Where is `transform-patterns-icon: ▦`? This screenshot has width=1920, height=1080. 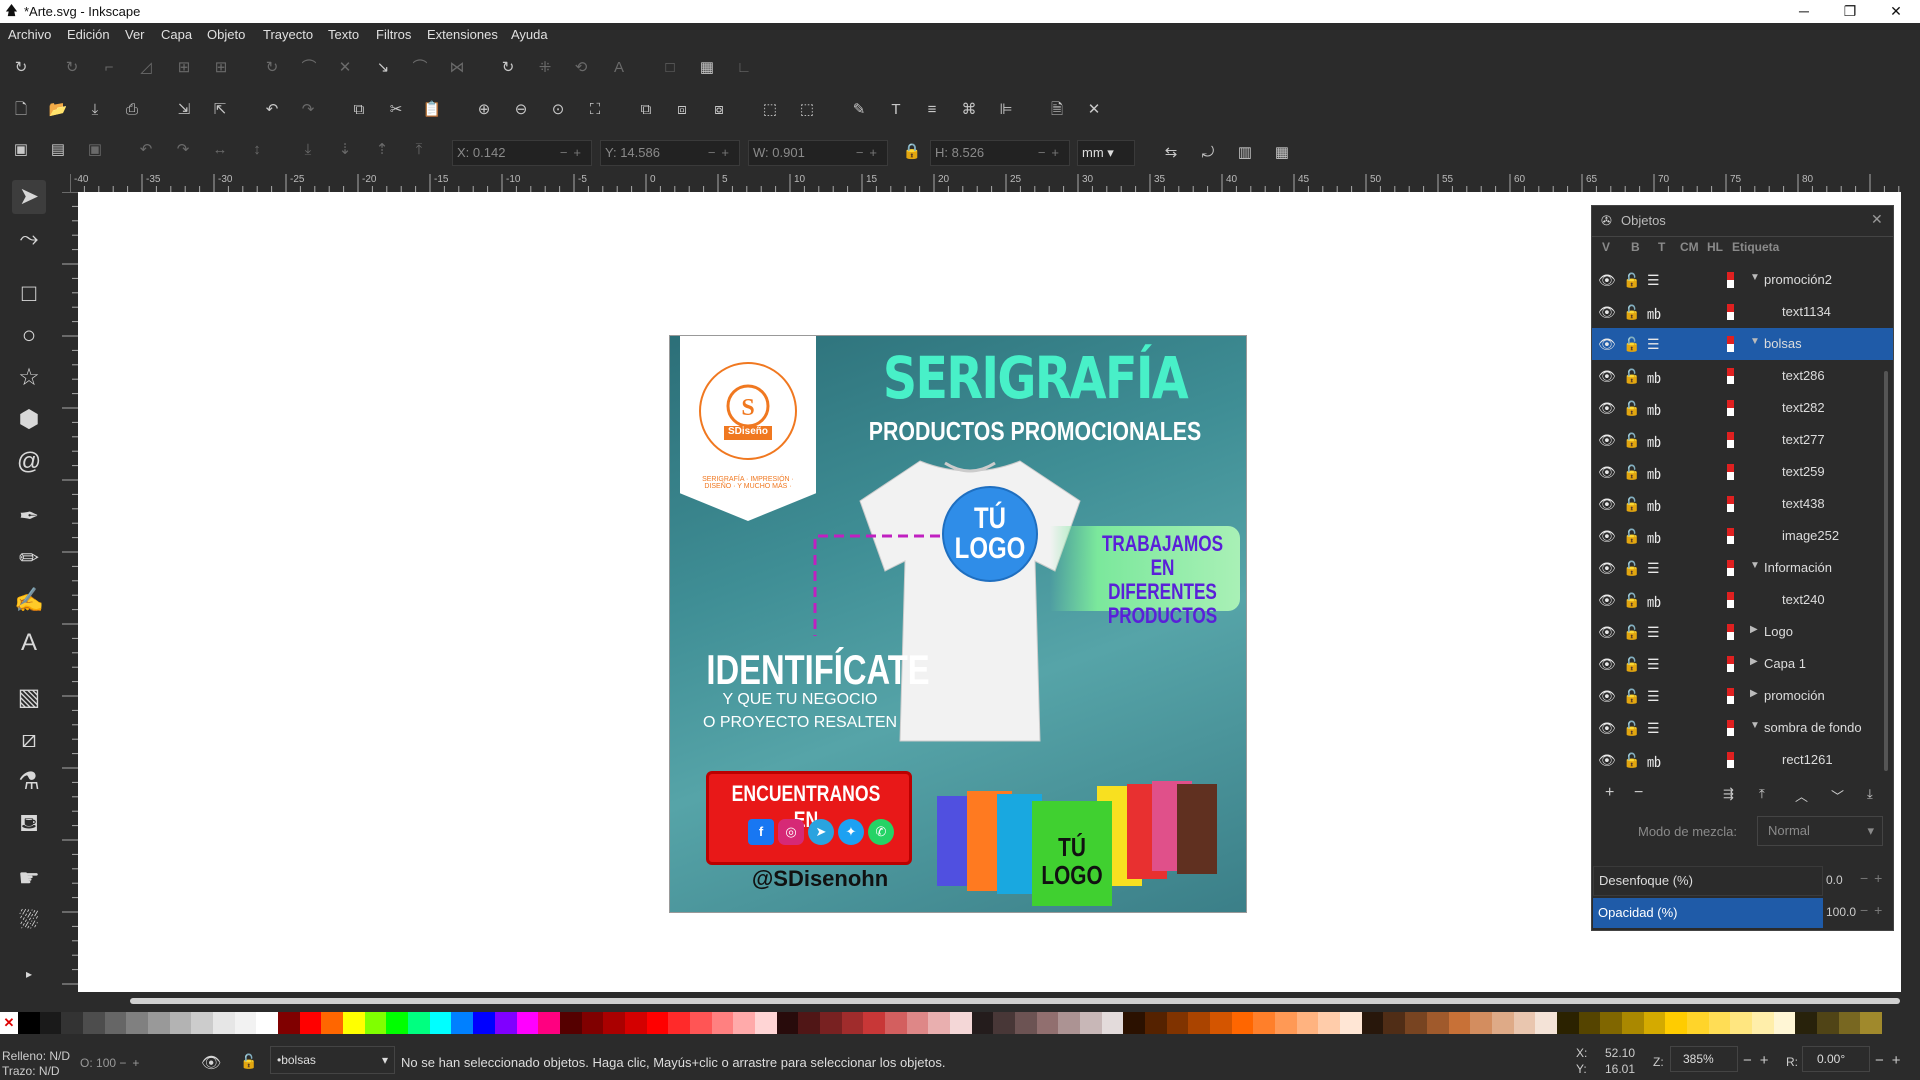 transform-patterns-icon: ▦ is located at coordinates (1282, 153).